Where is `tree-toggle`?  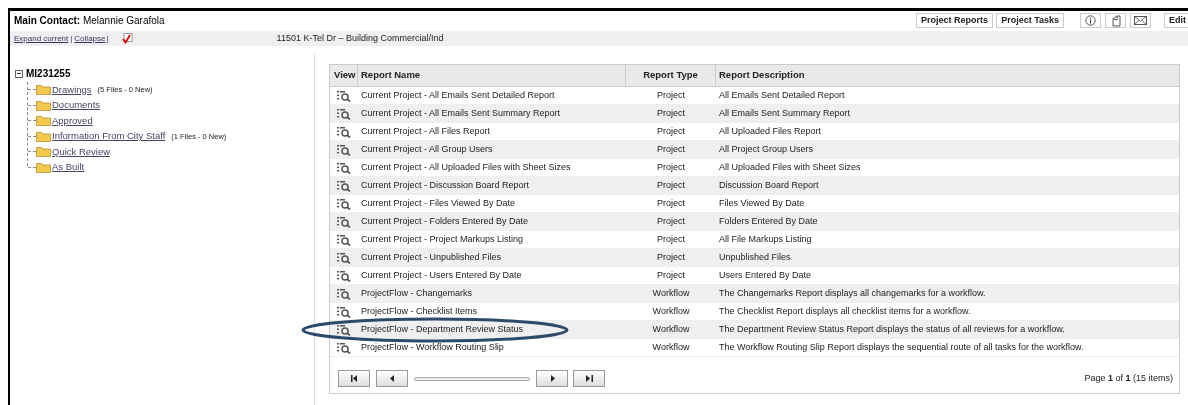 tree-toggle is located at coordinates (19, 73).